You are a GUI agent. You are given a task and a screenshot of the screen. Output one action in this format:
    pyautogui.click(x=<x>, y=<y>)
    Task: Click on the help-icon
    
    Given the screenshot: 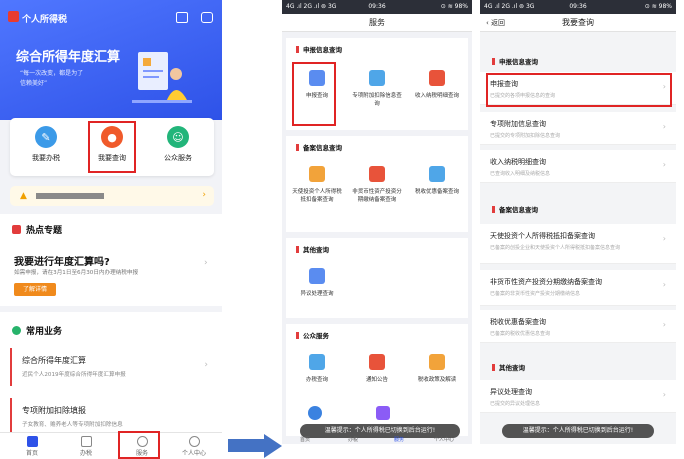 What is the action you would take?
    pyautogui.click(x=383, y=413)
    